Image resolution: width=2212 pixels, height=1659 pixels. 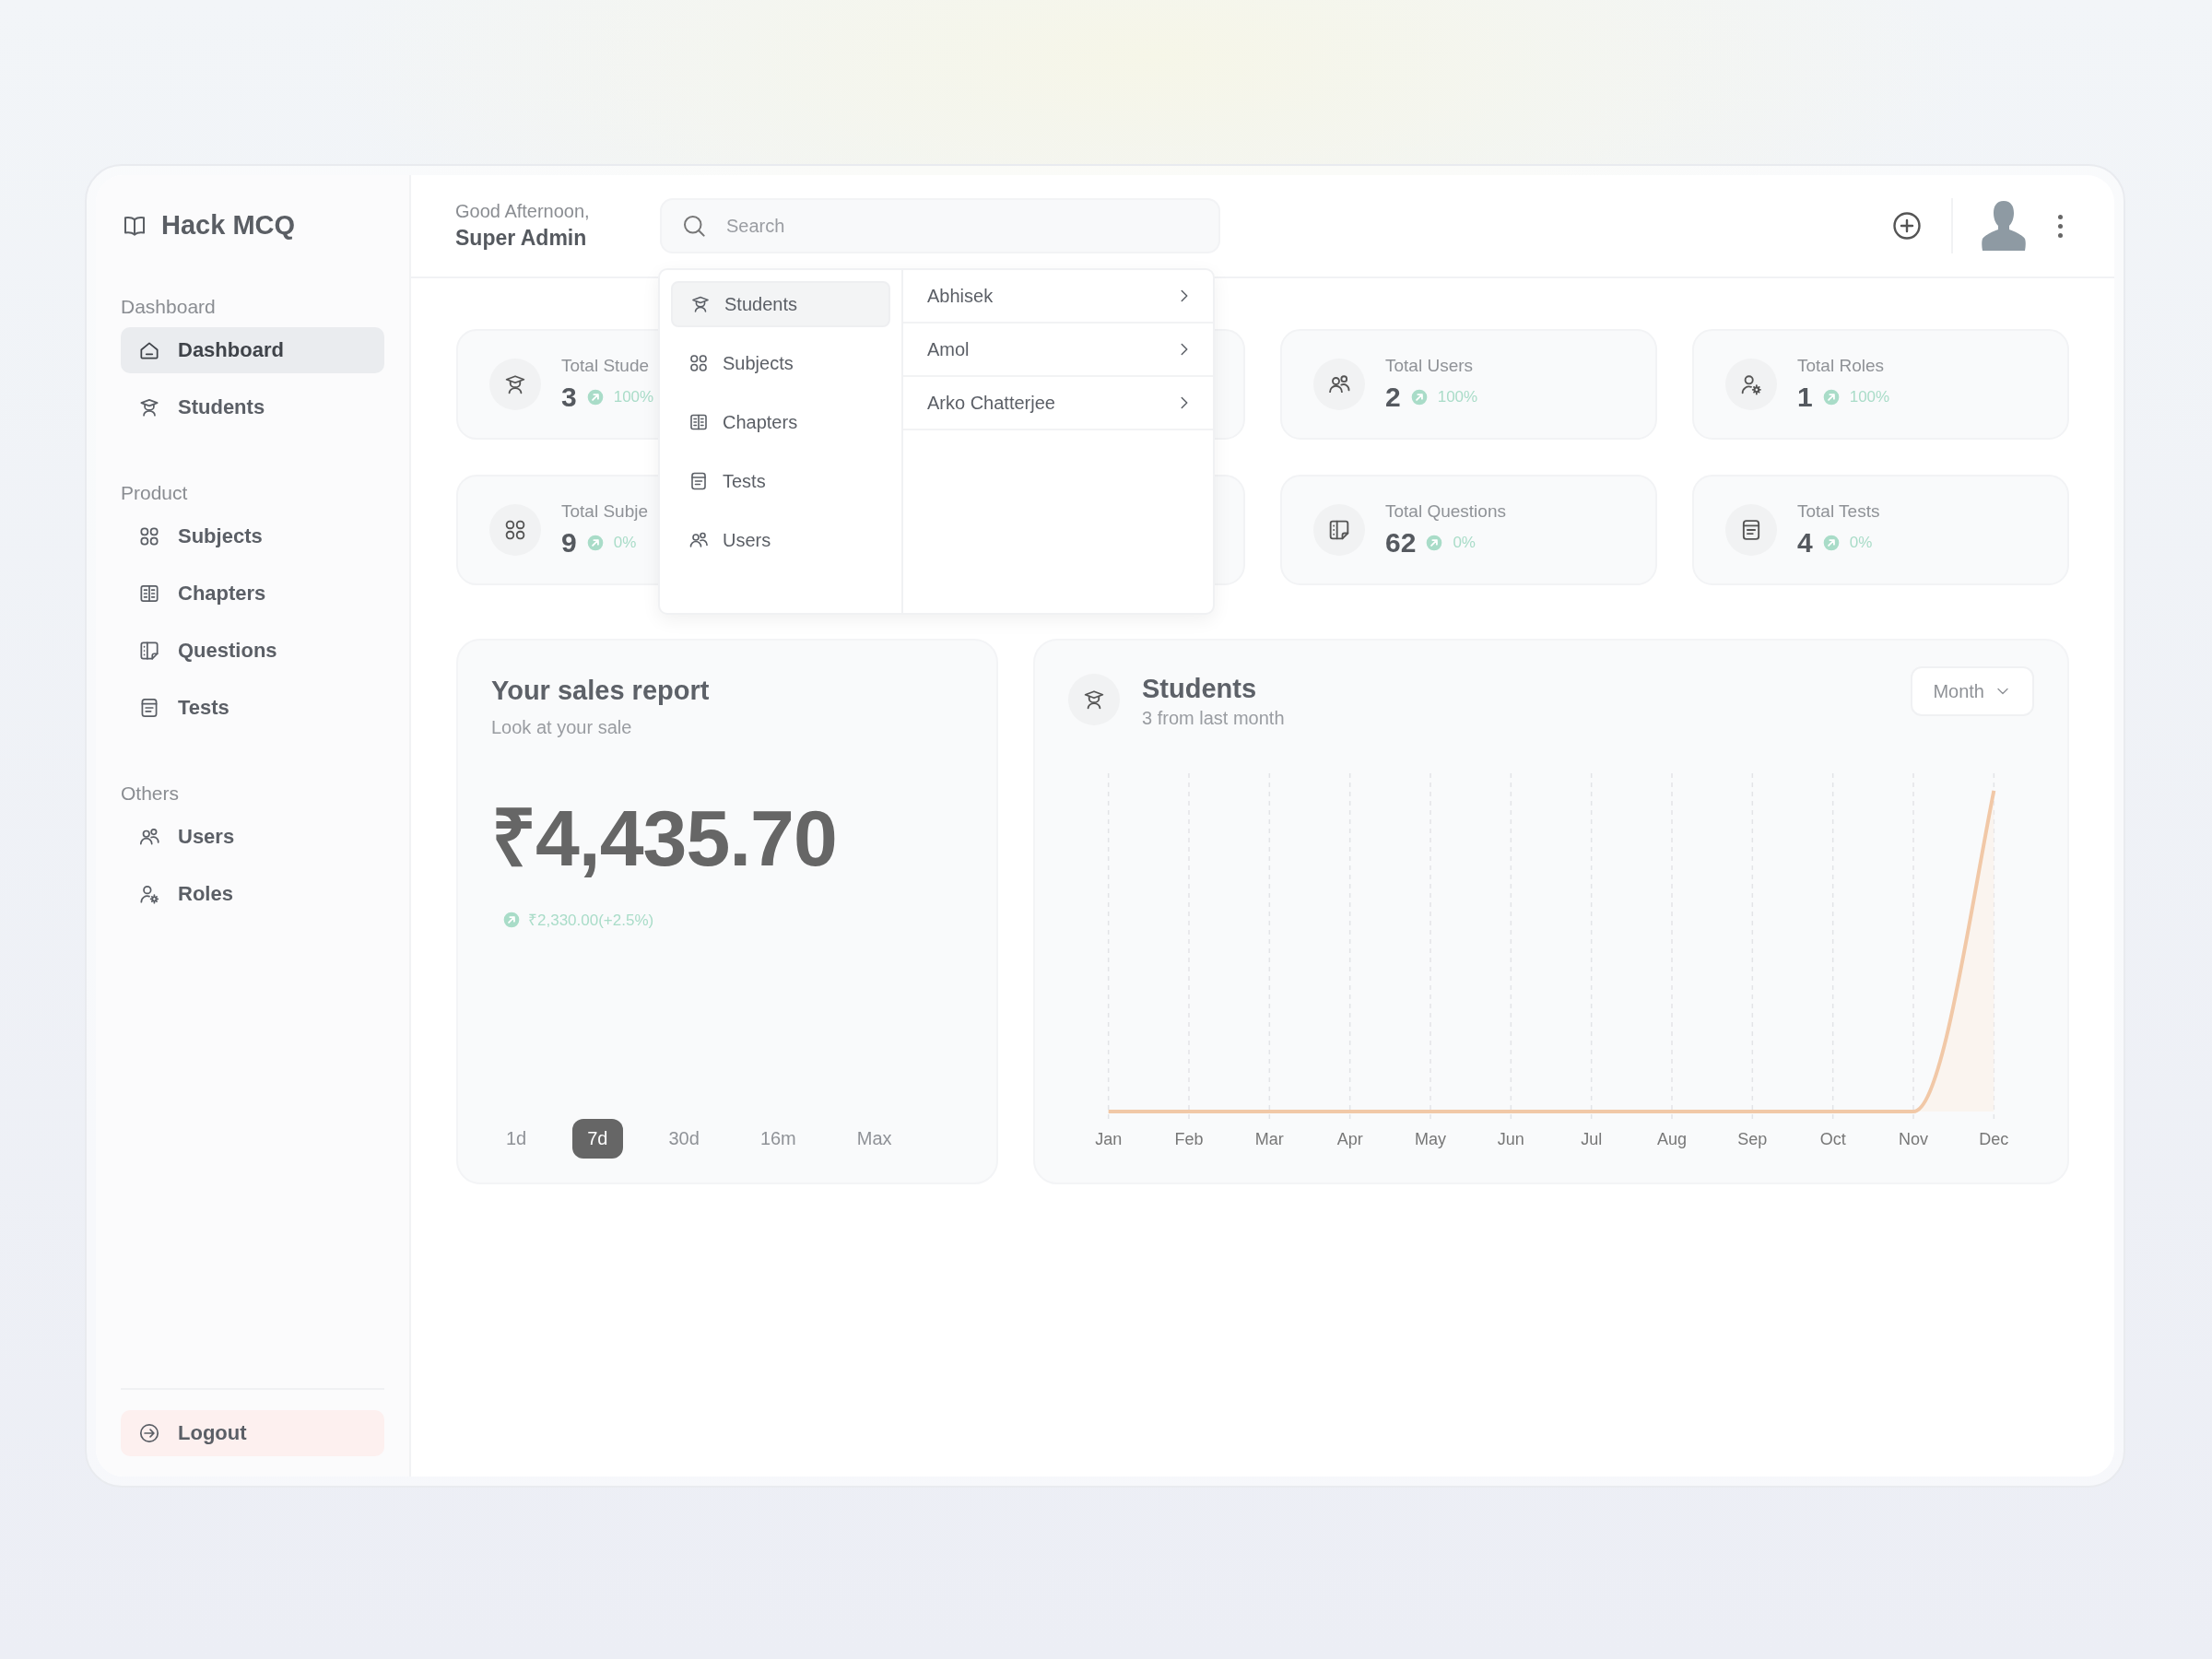 What do you see at coordinates (1445, 511) in the screenshot?
I see `stat-label: Total Questions` at bounding box center [1445, 511].